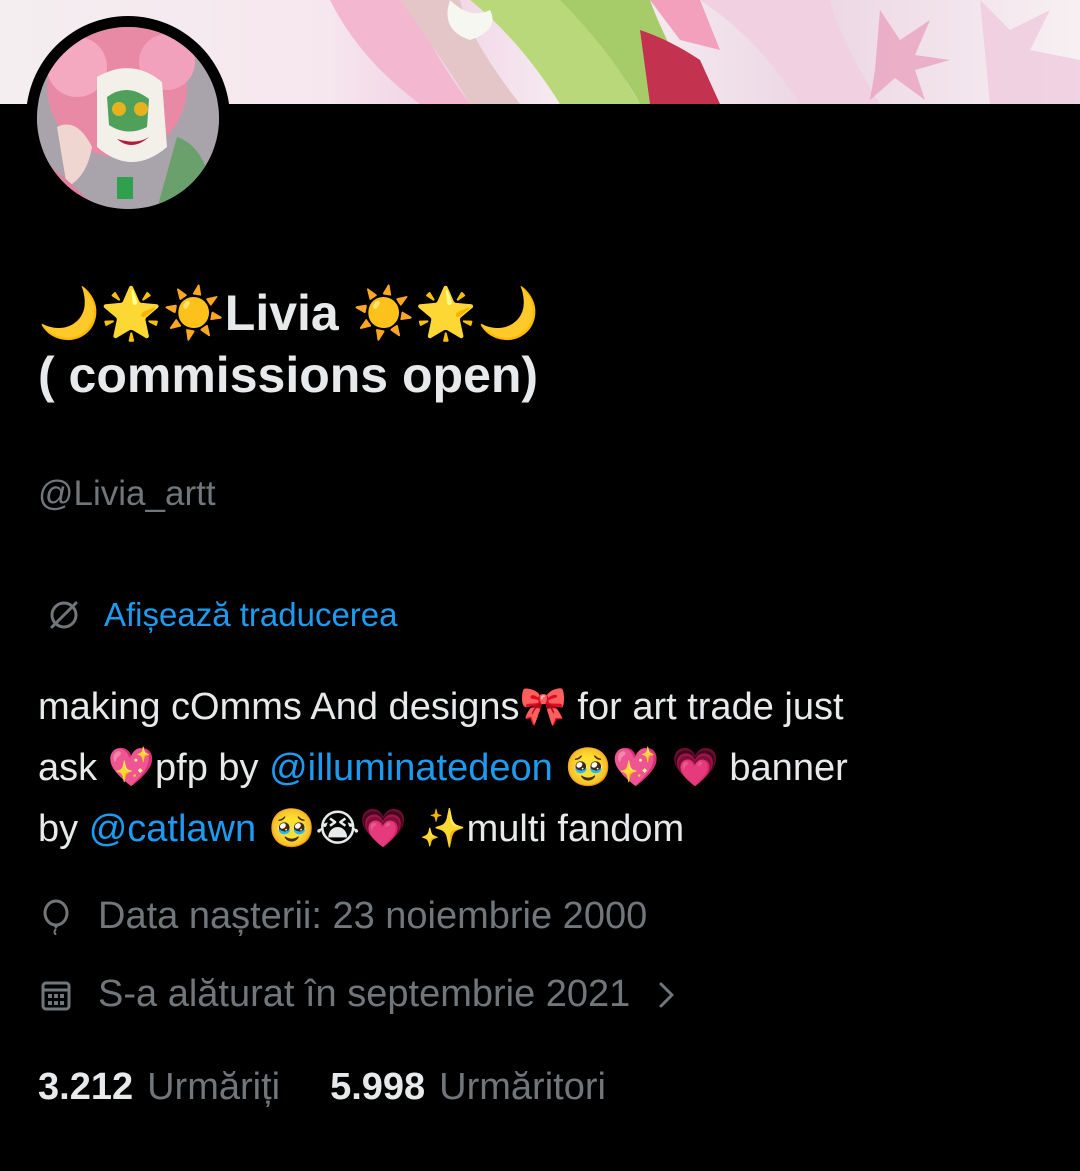  I want to click on joined-date-text: S-a alăturat în septembrie 2021, so click(364, 994).